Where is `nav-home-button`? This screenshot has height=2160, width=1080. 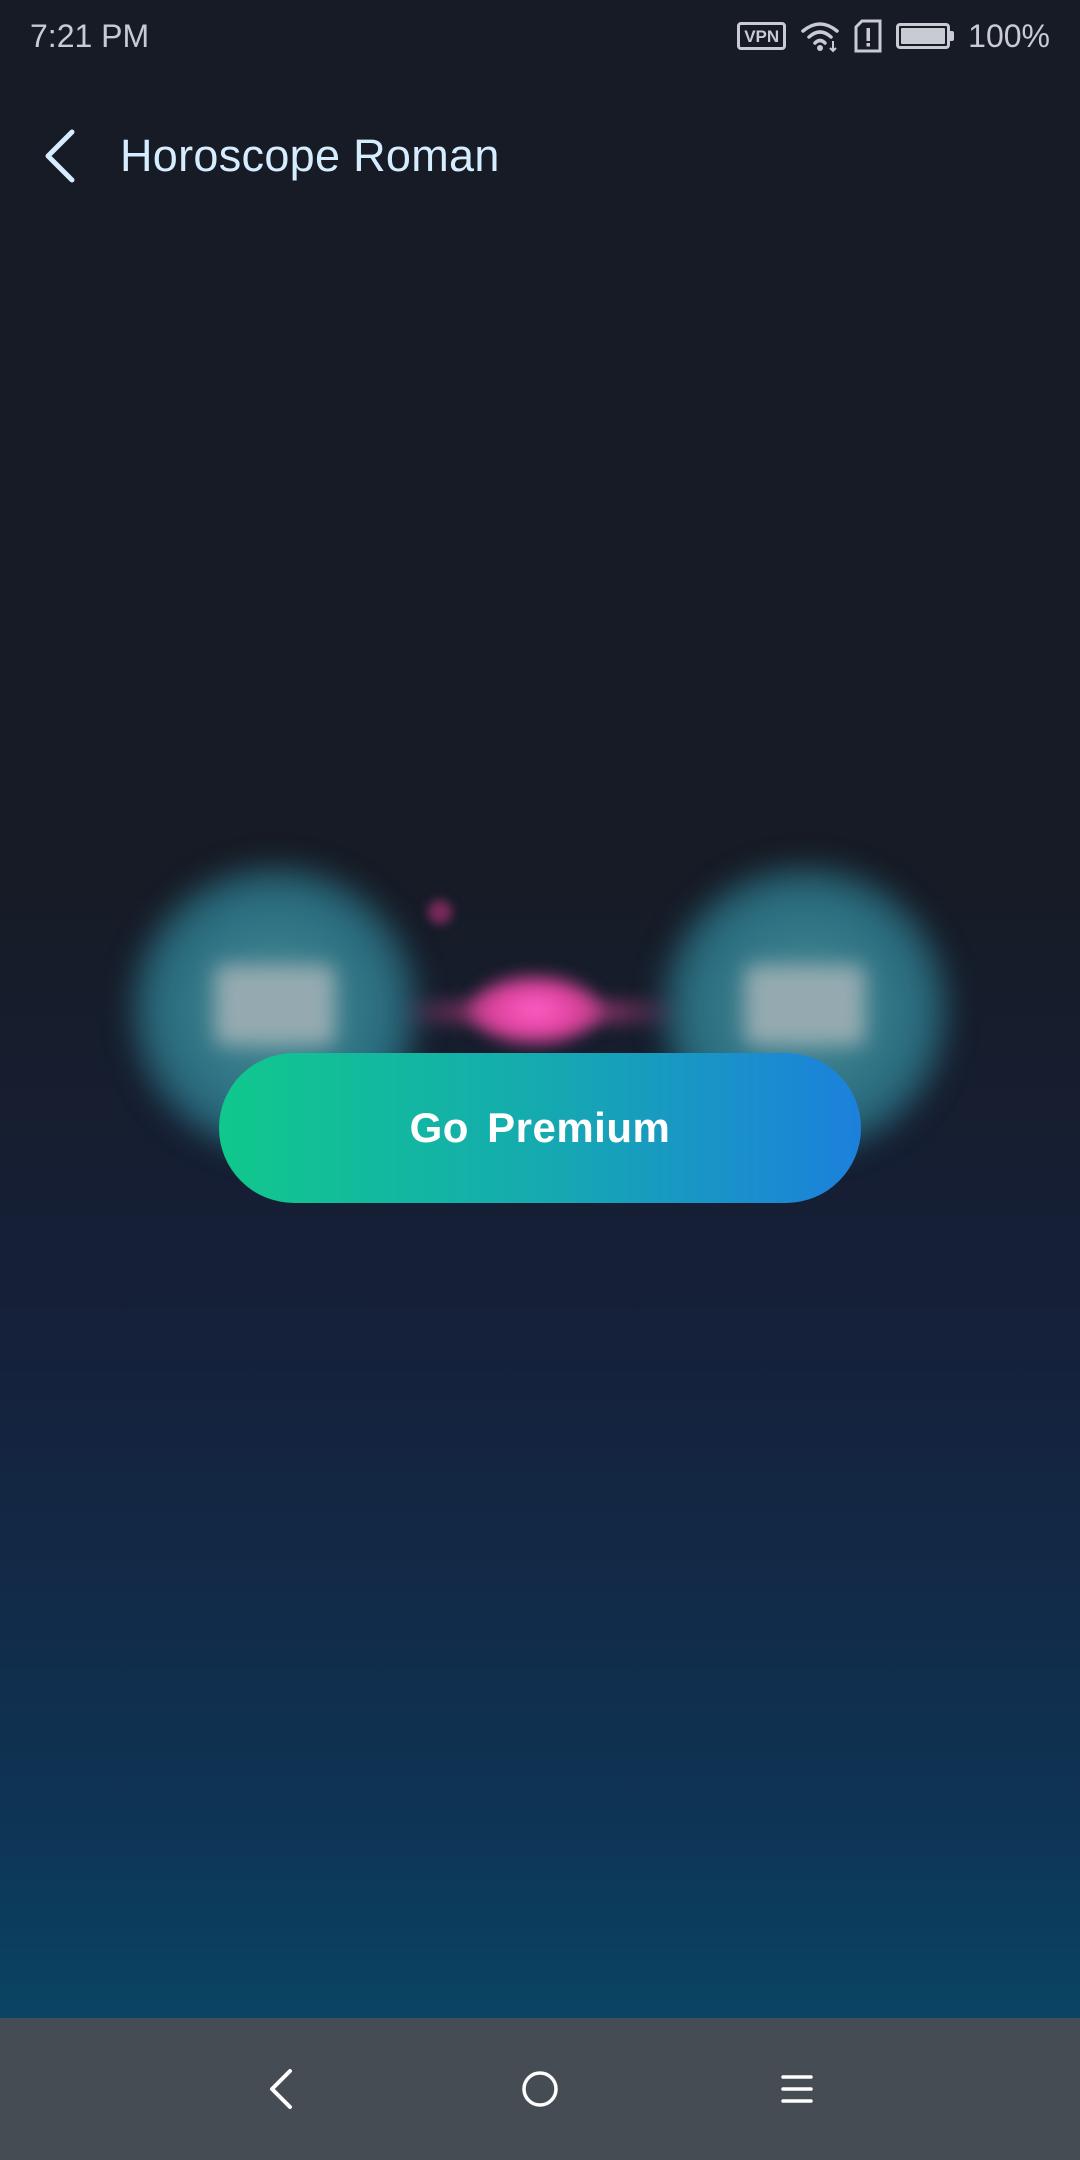 nav-home-button is located at coordinates (540, 2089).